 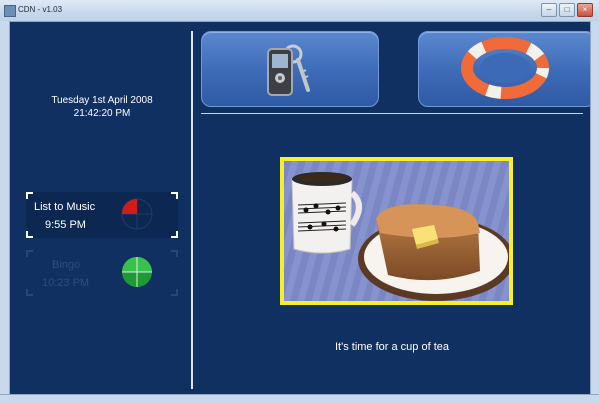 I want to click on reminder-item-upcoming: Bingo 10:23 PM, so click(x=102, y=273).